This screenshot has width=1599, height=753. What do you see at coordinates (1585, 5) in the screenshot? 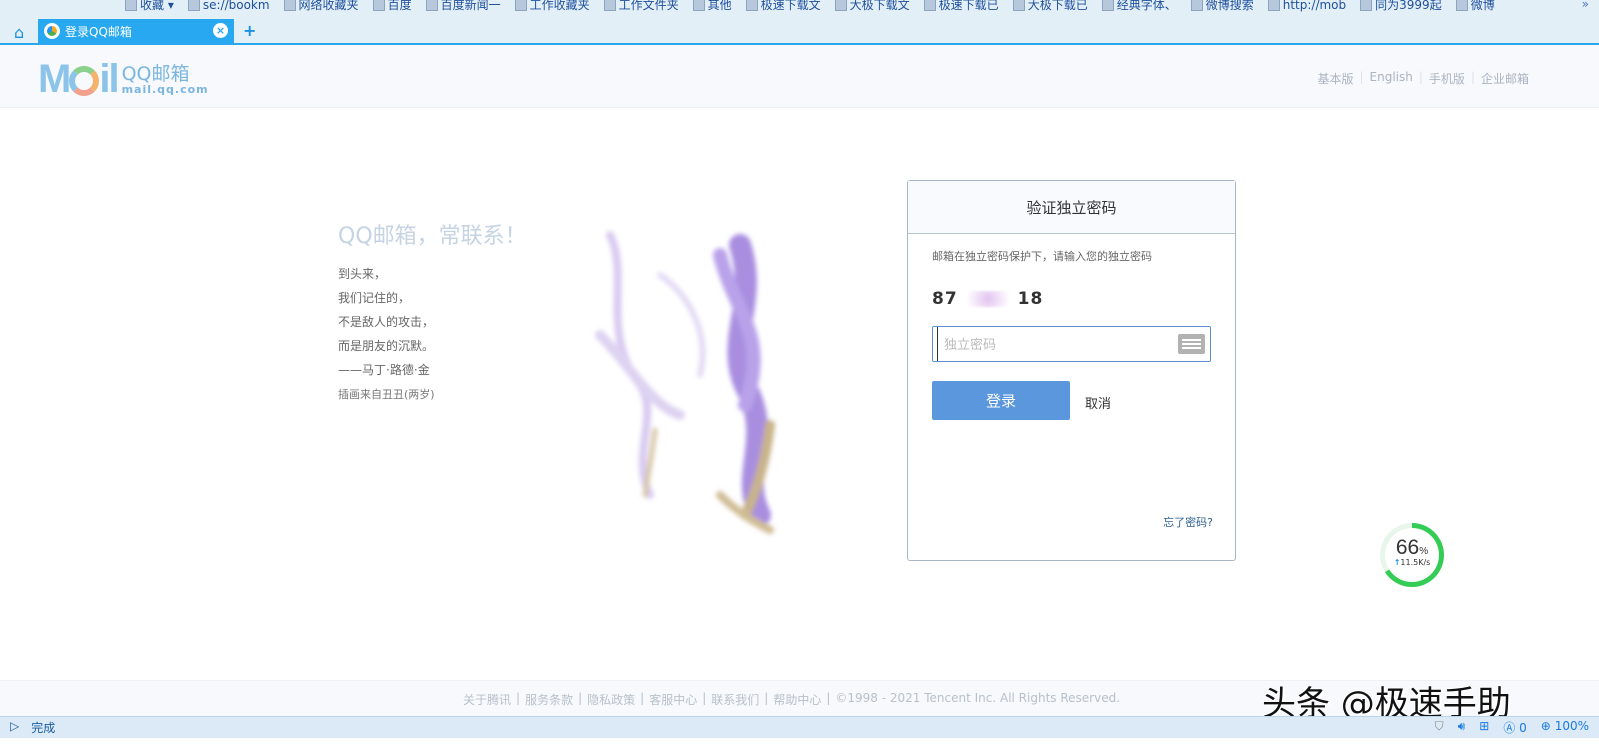
I see `bookmarks-more-button: »` at bounding box center [1585, 5].